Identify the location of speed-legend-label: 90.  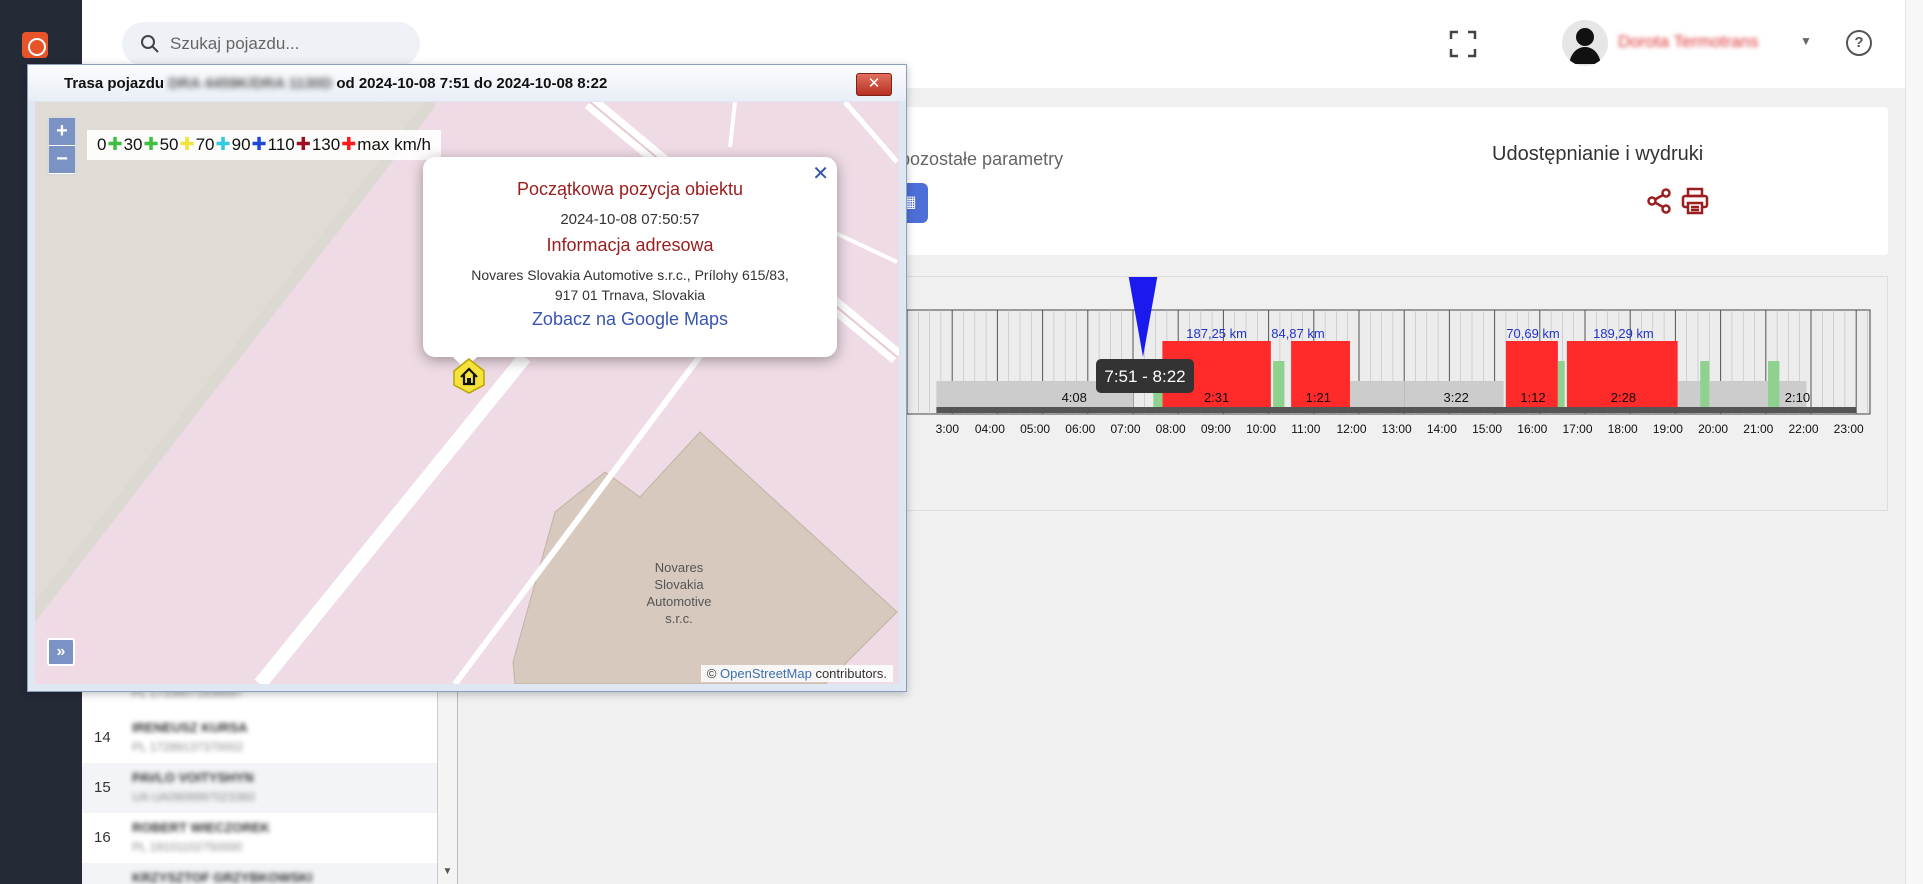
(241, 144).